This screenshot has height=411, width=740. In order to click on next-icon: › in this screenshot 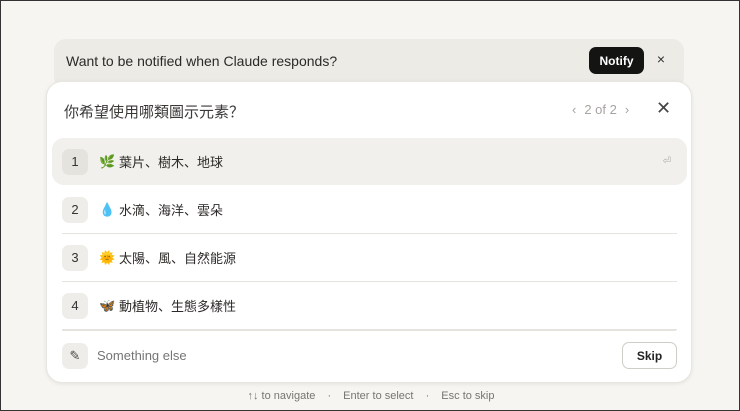, I will do `click(627, 109)`.